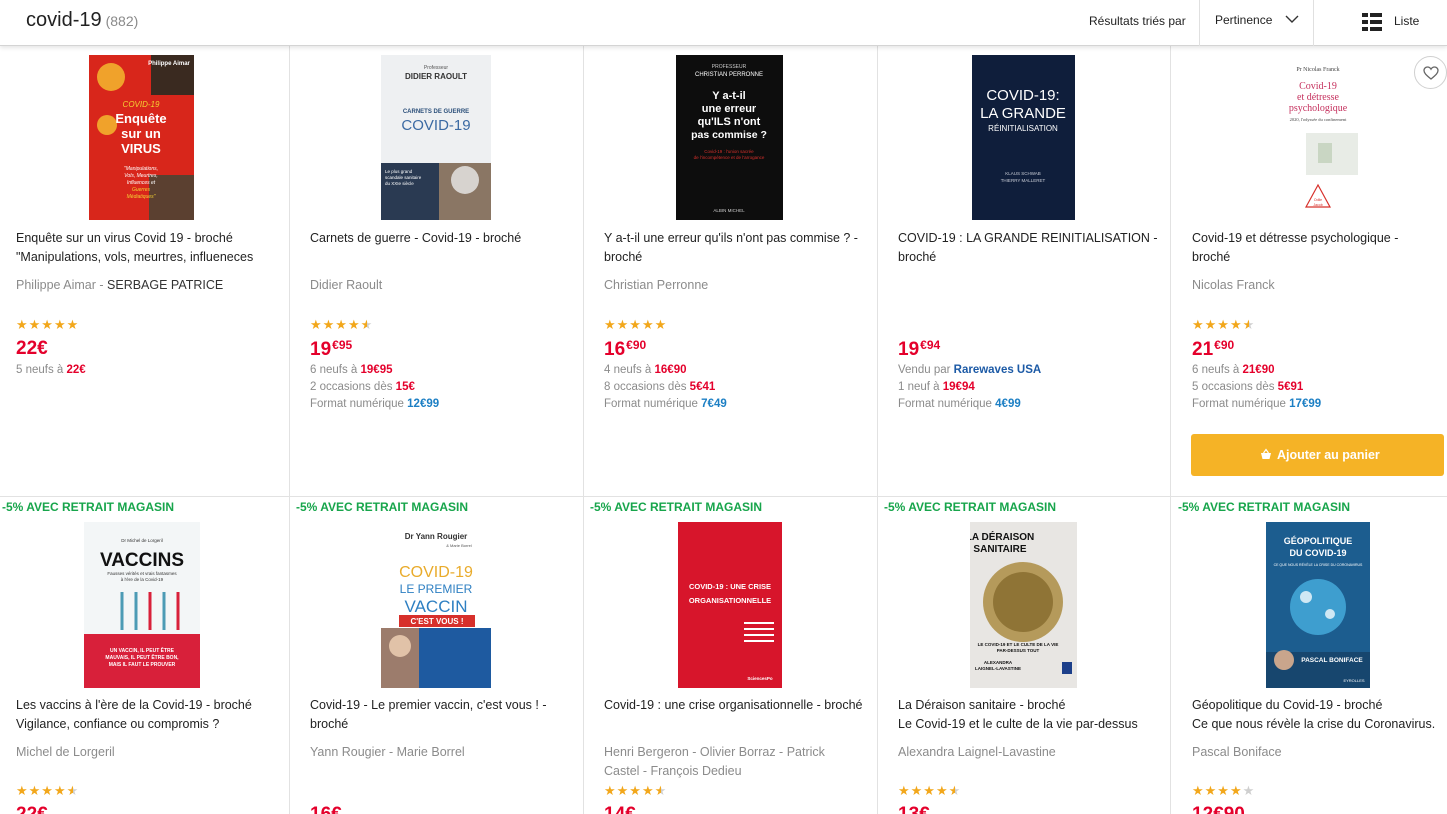 The image size is (1447, 814). What do you see at coordinates (1247, 387) in the screenshot?
I see `offer-line: 5 occasions dès 5€91` at bounding box center [1247, 387].